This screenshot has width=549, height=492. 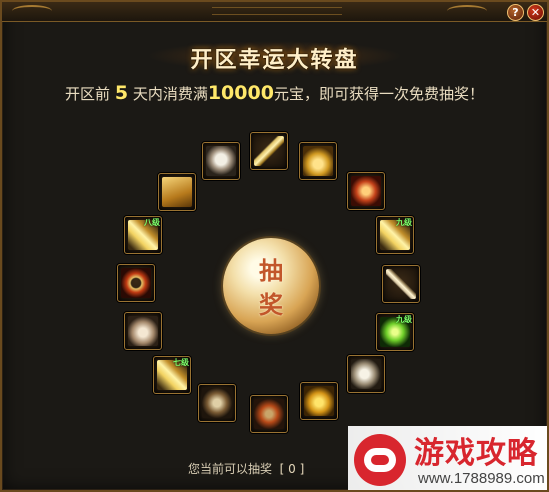 What do you see at coordinates (535, 12) in the screenshot?
I see `close-button: ✕` at bounding box center [535, 12].